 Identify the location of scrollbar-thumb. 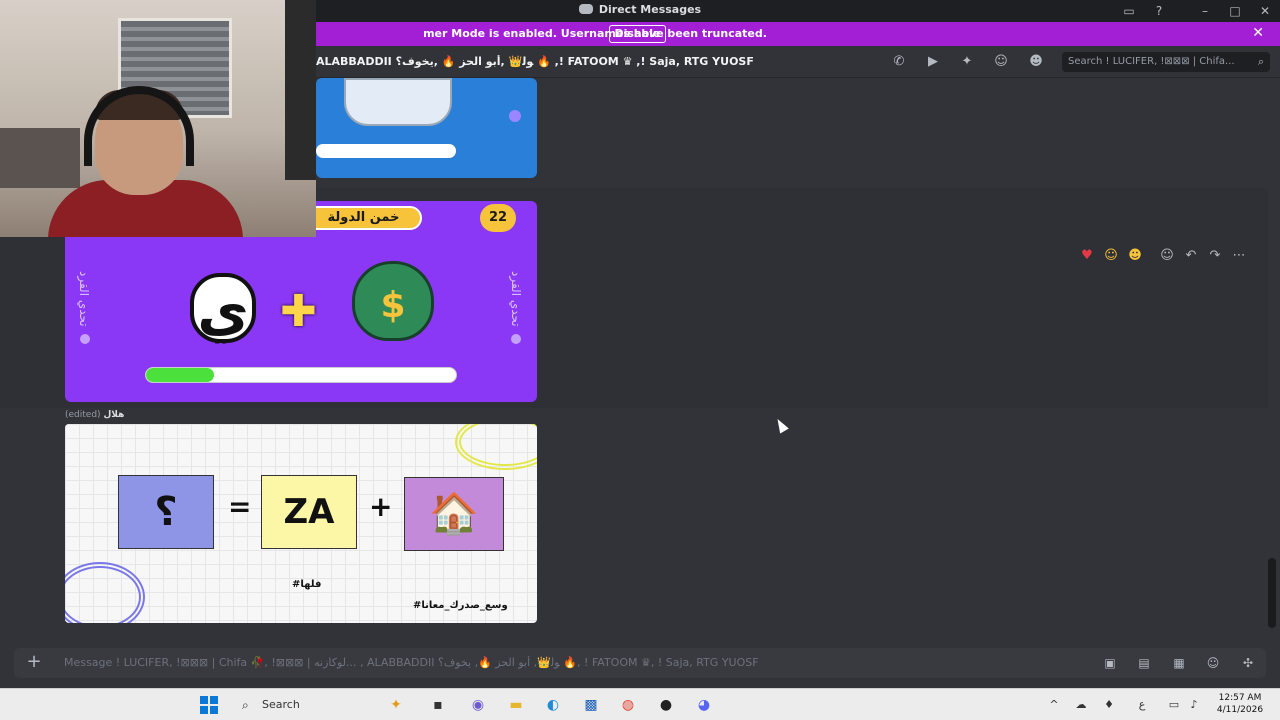
(1272, 593).